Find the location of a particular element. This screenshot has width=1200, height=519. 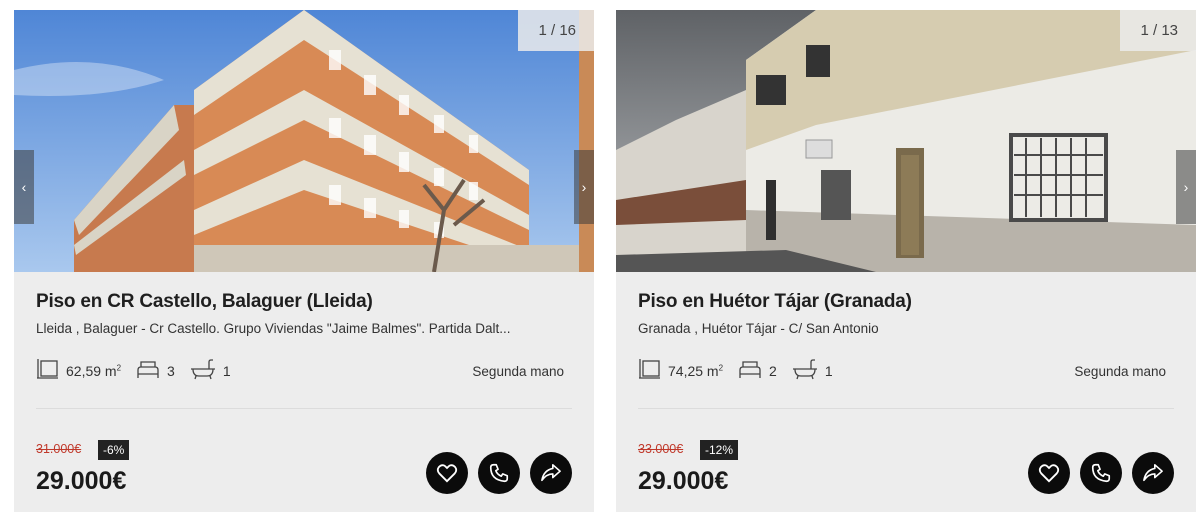

listing-title: Piso en Huétor Tájar (Granada) is located at coordinates (775, 302).